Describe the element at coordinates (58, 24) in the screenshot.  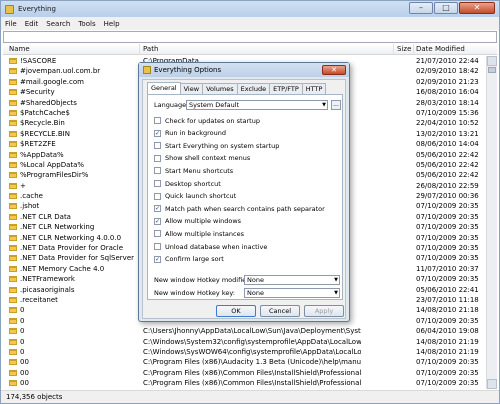
I see `menu-search: Search` at that location.